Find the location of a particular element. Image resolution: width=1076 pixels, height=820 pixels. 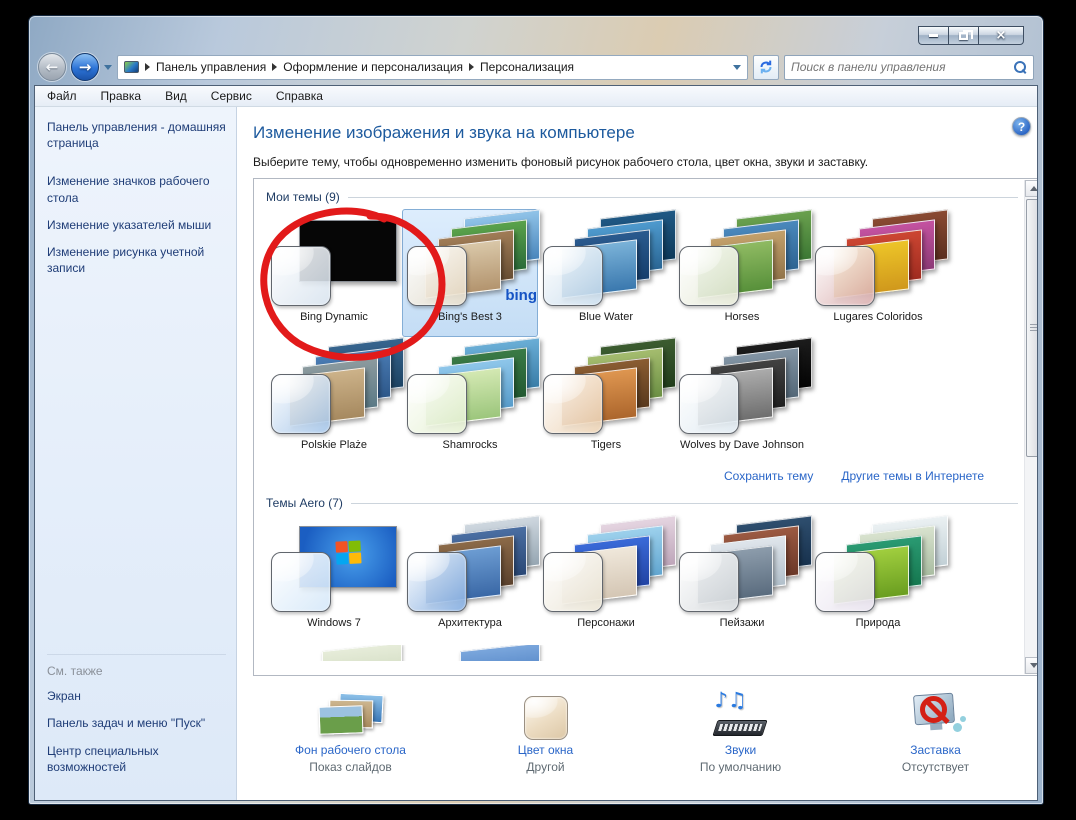

breadcrumb-control-panel: Панель управления is located at coordinates (211, 67).